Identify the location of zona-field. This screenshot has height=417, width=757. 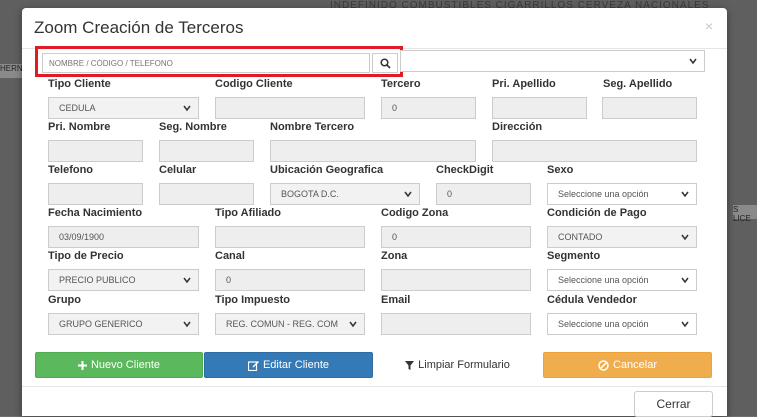
(456, 280).